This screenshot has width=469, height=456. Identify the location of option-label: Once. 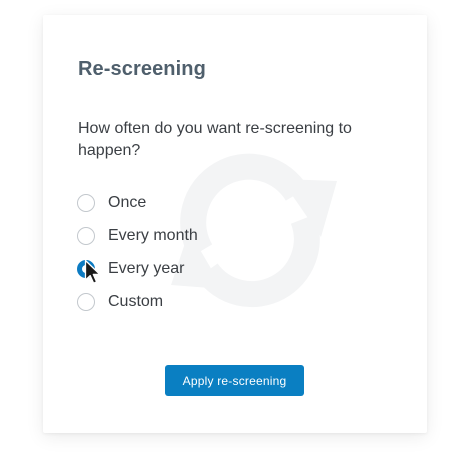
(127, 202).